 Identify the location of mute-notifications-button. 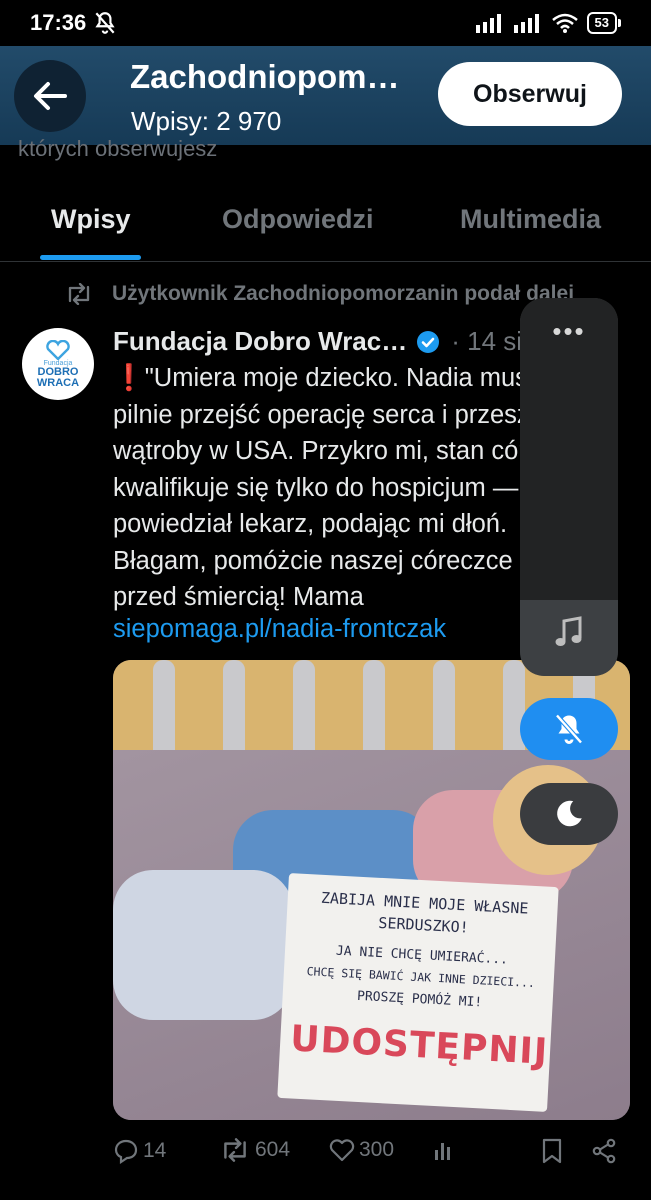
(569, 729).